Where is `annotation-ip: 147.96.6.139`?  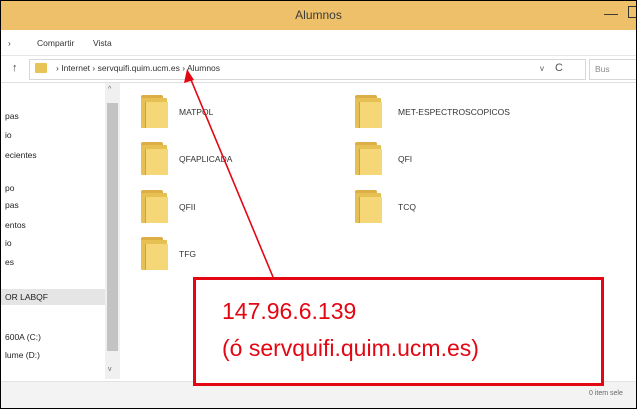 annotation-ip: 147.96.6.139 is located at coordinates (289, 311).